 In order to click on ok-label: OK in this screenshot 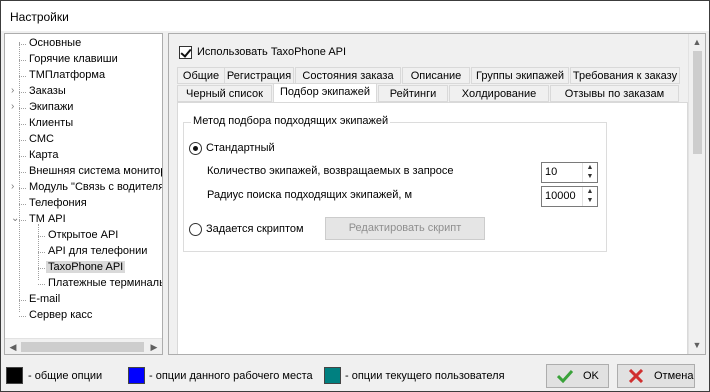, I will do `click(591, 376)`.